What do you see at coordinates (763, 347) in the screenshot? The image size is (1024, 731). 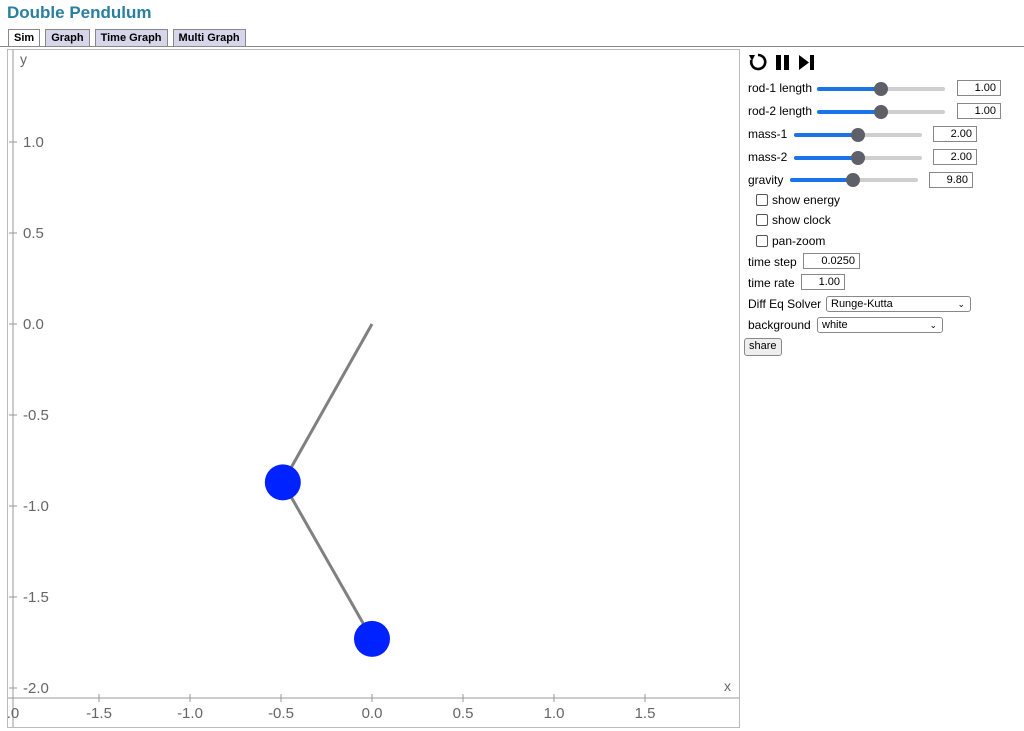 I see `share-button: share` at bounding box center [763, 347].